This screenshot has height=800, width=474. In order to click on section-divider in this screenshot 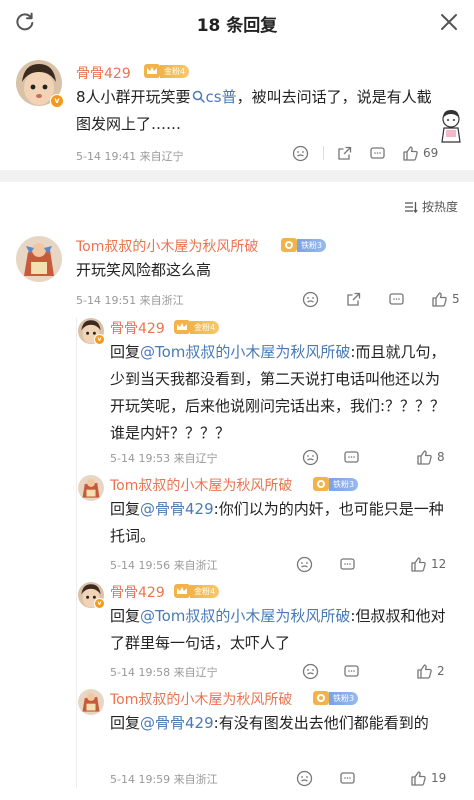, I will do `click(237, 176)`.